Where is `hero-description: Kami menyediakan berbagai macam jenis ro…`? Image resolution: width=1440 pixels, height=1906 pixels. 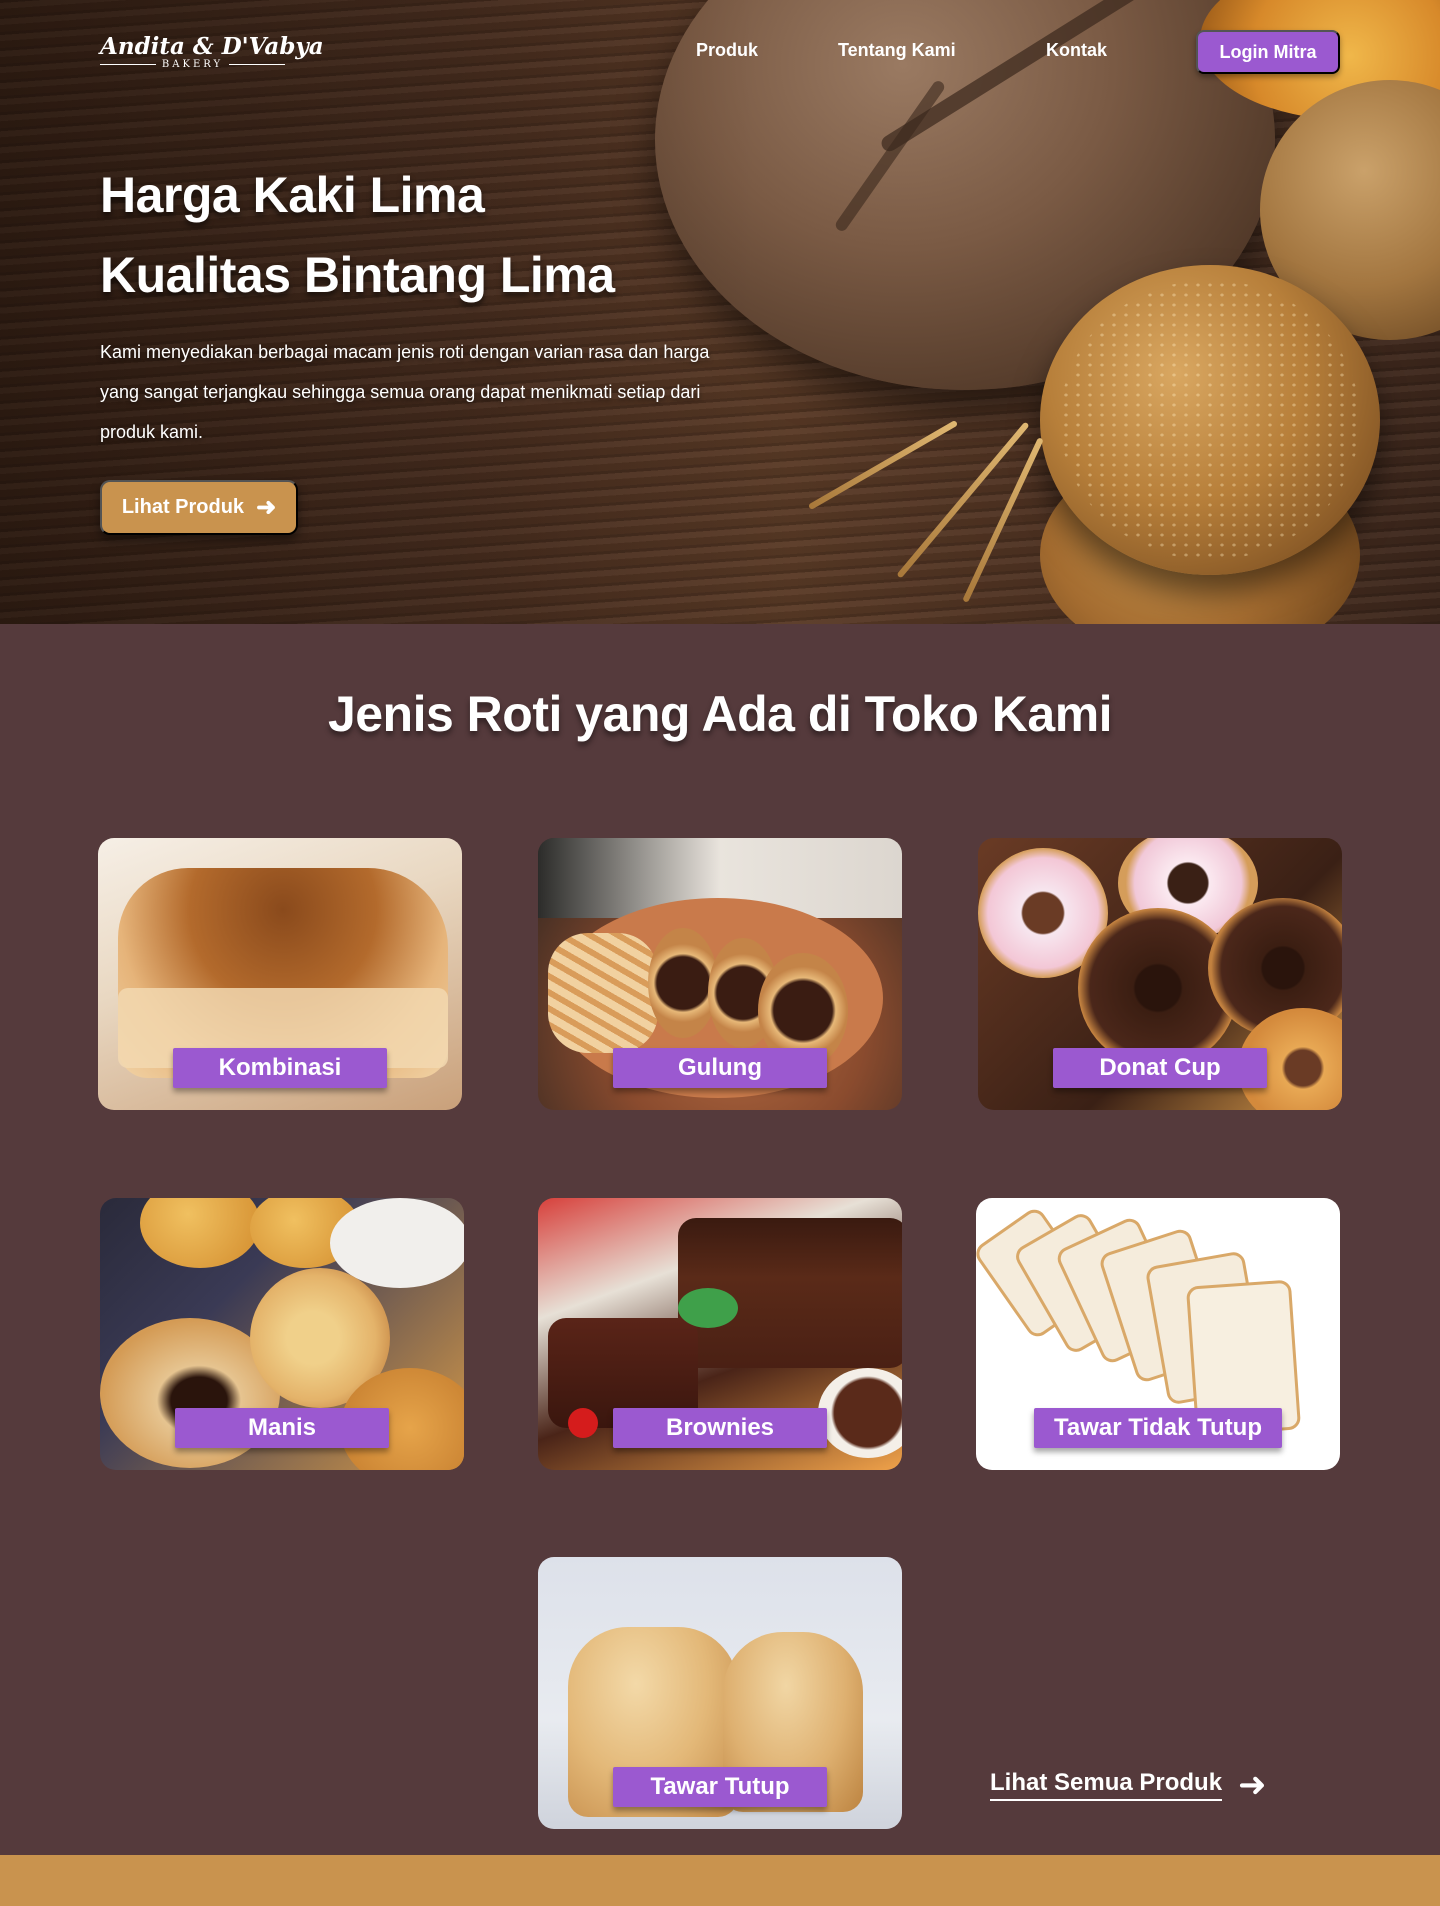 hero-description: Kami menyediakan berbagai macam jenis ro… is located at coordinates (405, 392).